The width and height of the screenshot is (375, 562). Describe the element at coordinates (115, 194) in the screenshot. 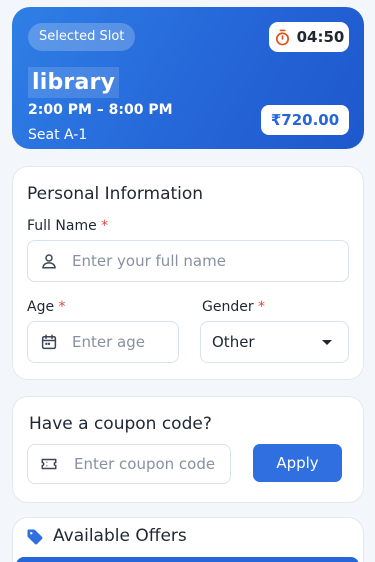

I see `personal-info-title: Personal Information` at that location.